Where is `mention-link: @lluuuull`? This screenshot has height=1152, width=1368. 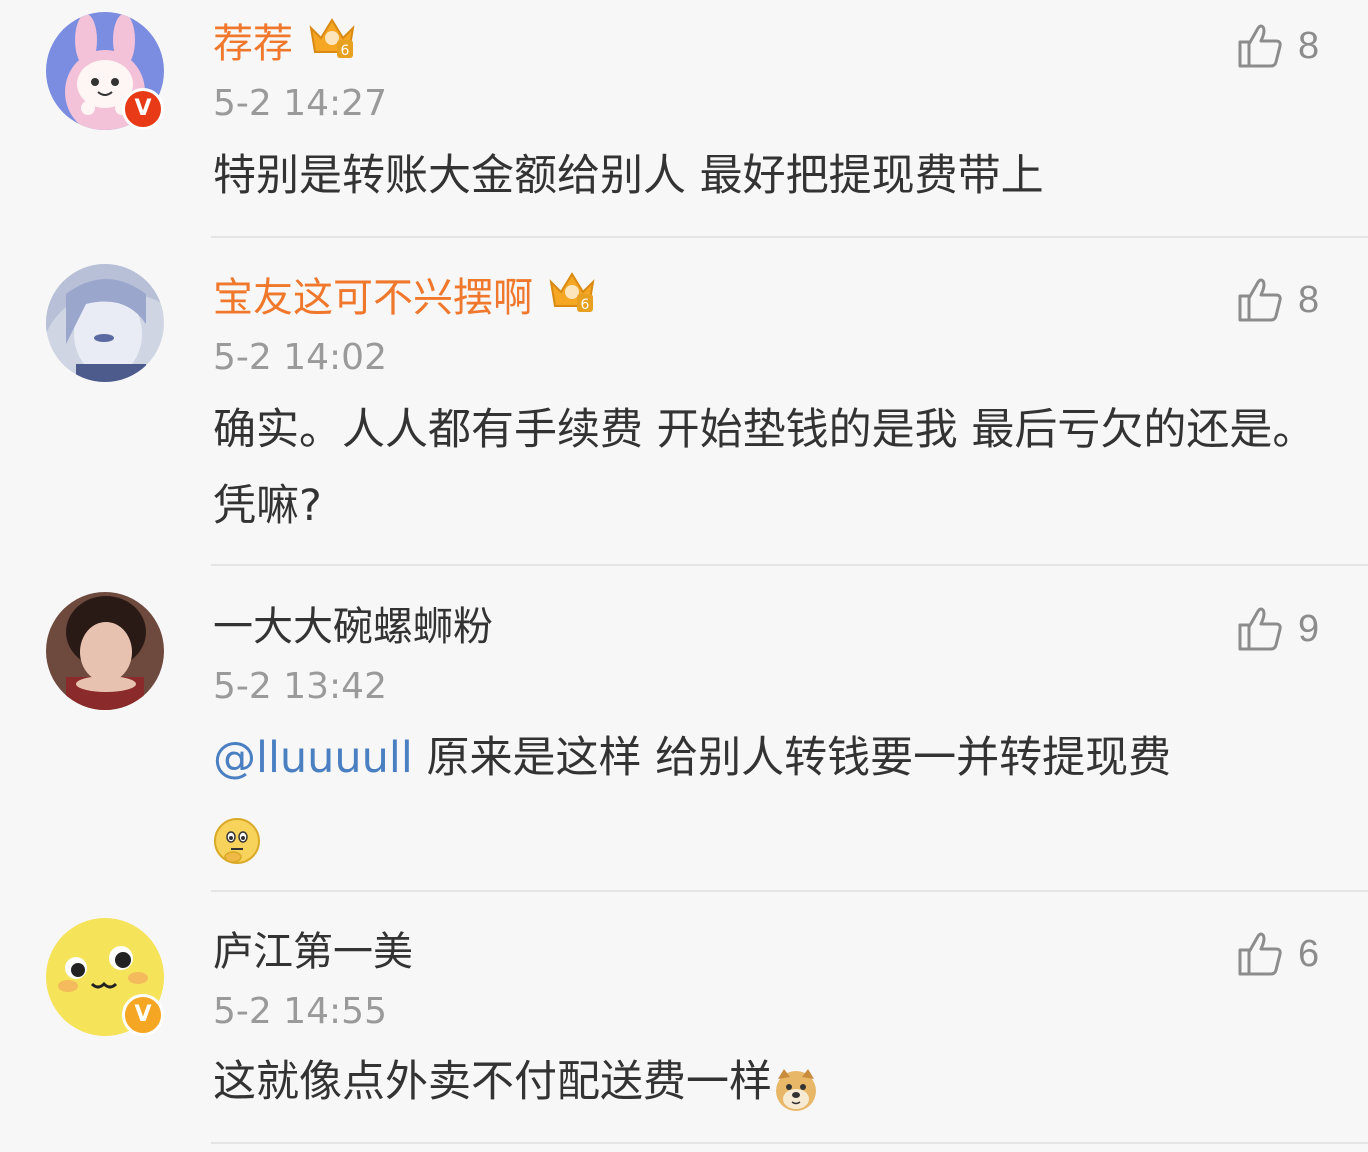
mention-link: @lluuuull is located at coordinates (313, 758).